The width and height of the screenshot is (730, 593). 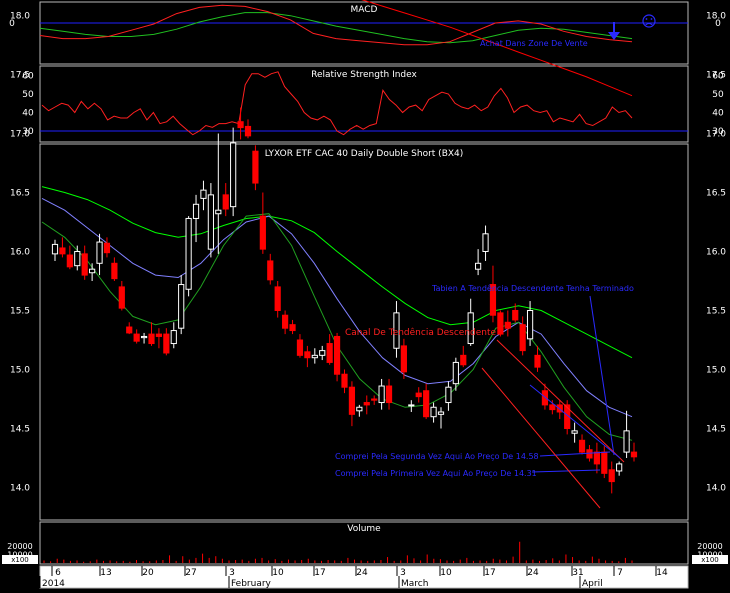 I want to click on price-tick-right: 18.0, so click(x=716, y=17).